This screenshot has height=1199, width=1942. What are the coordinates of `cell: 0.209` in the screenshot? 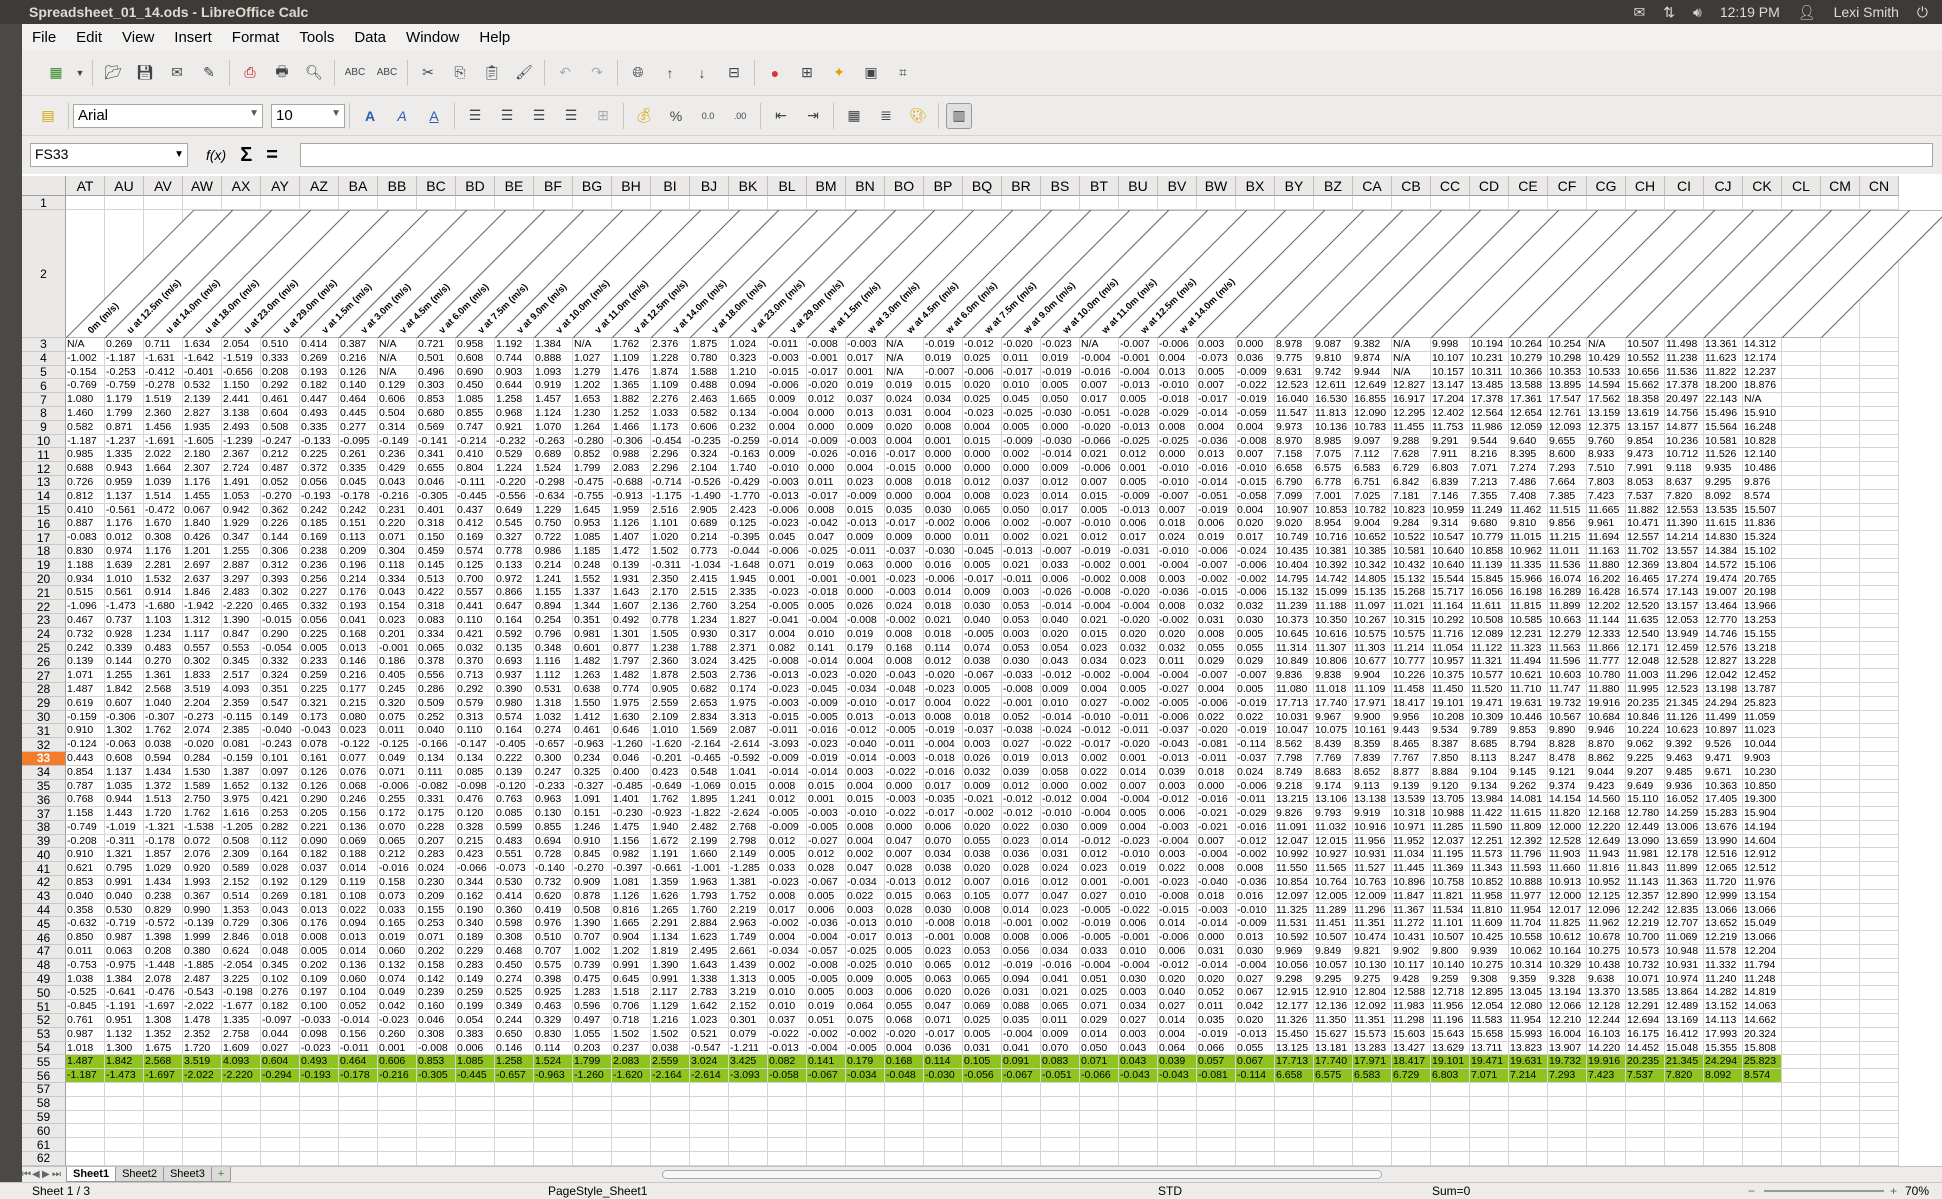 It's located at (436, 896).